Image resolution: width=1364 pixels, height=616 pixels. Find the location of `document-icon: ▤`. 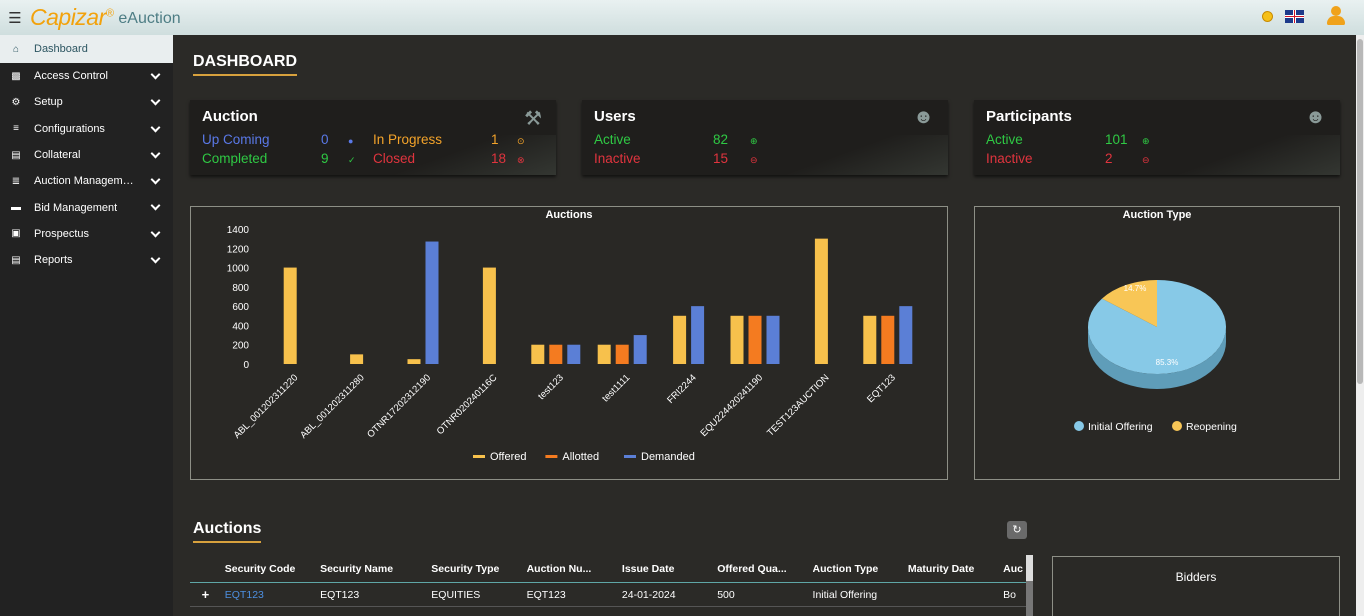

document-icon: ▤ is located at coordinates (16, 155).